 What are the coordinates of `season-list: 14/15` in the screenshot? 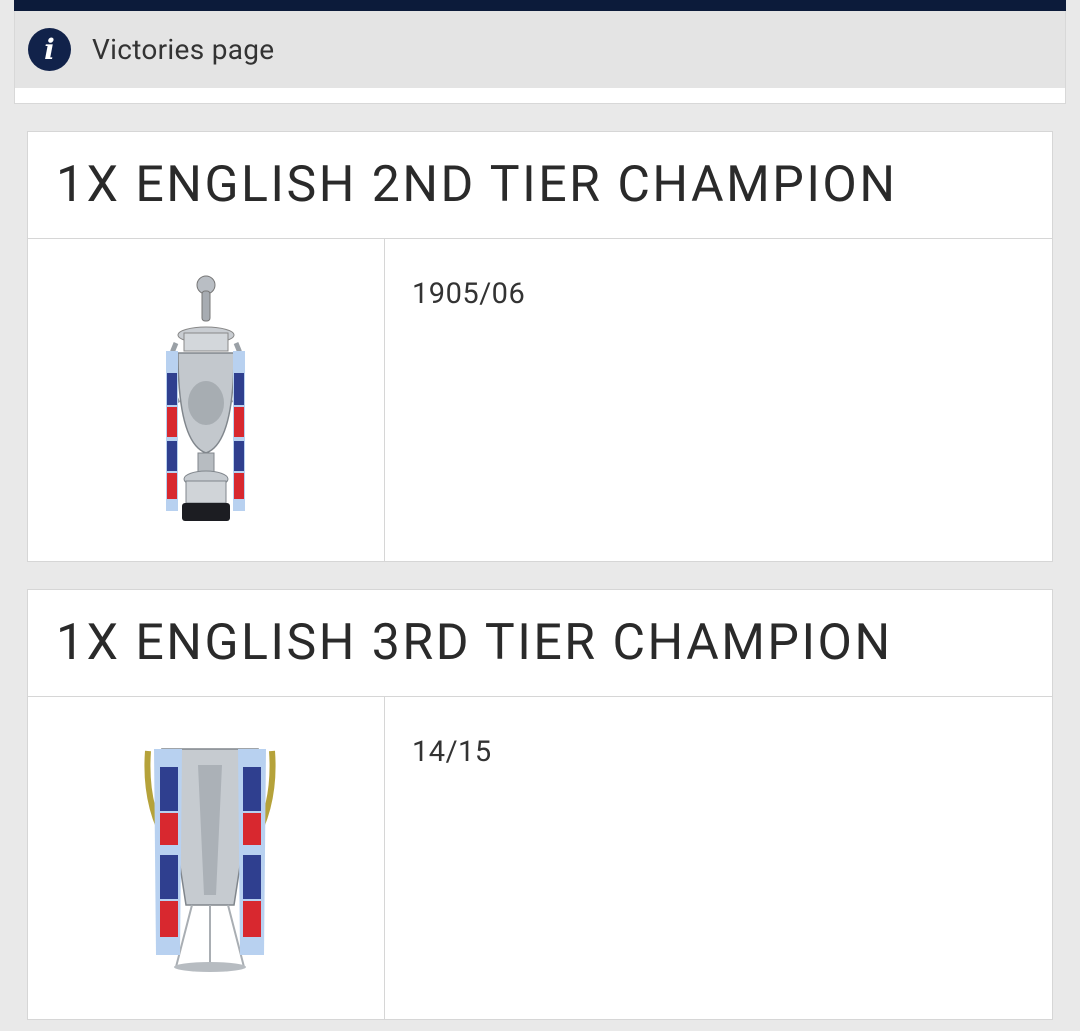 It's located at (452, 752).